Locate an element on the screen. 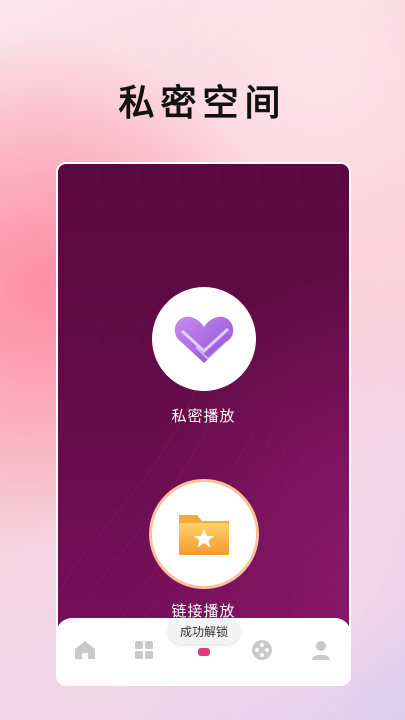 Image resolution: width=405 pixels, height=720 pixels. link-play-entry: 链接播放 is located at coordinates (203, 551).